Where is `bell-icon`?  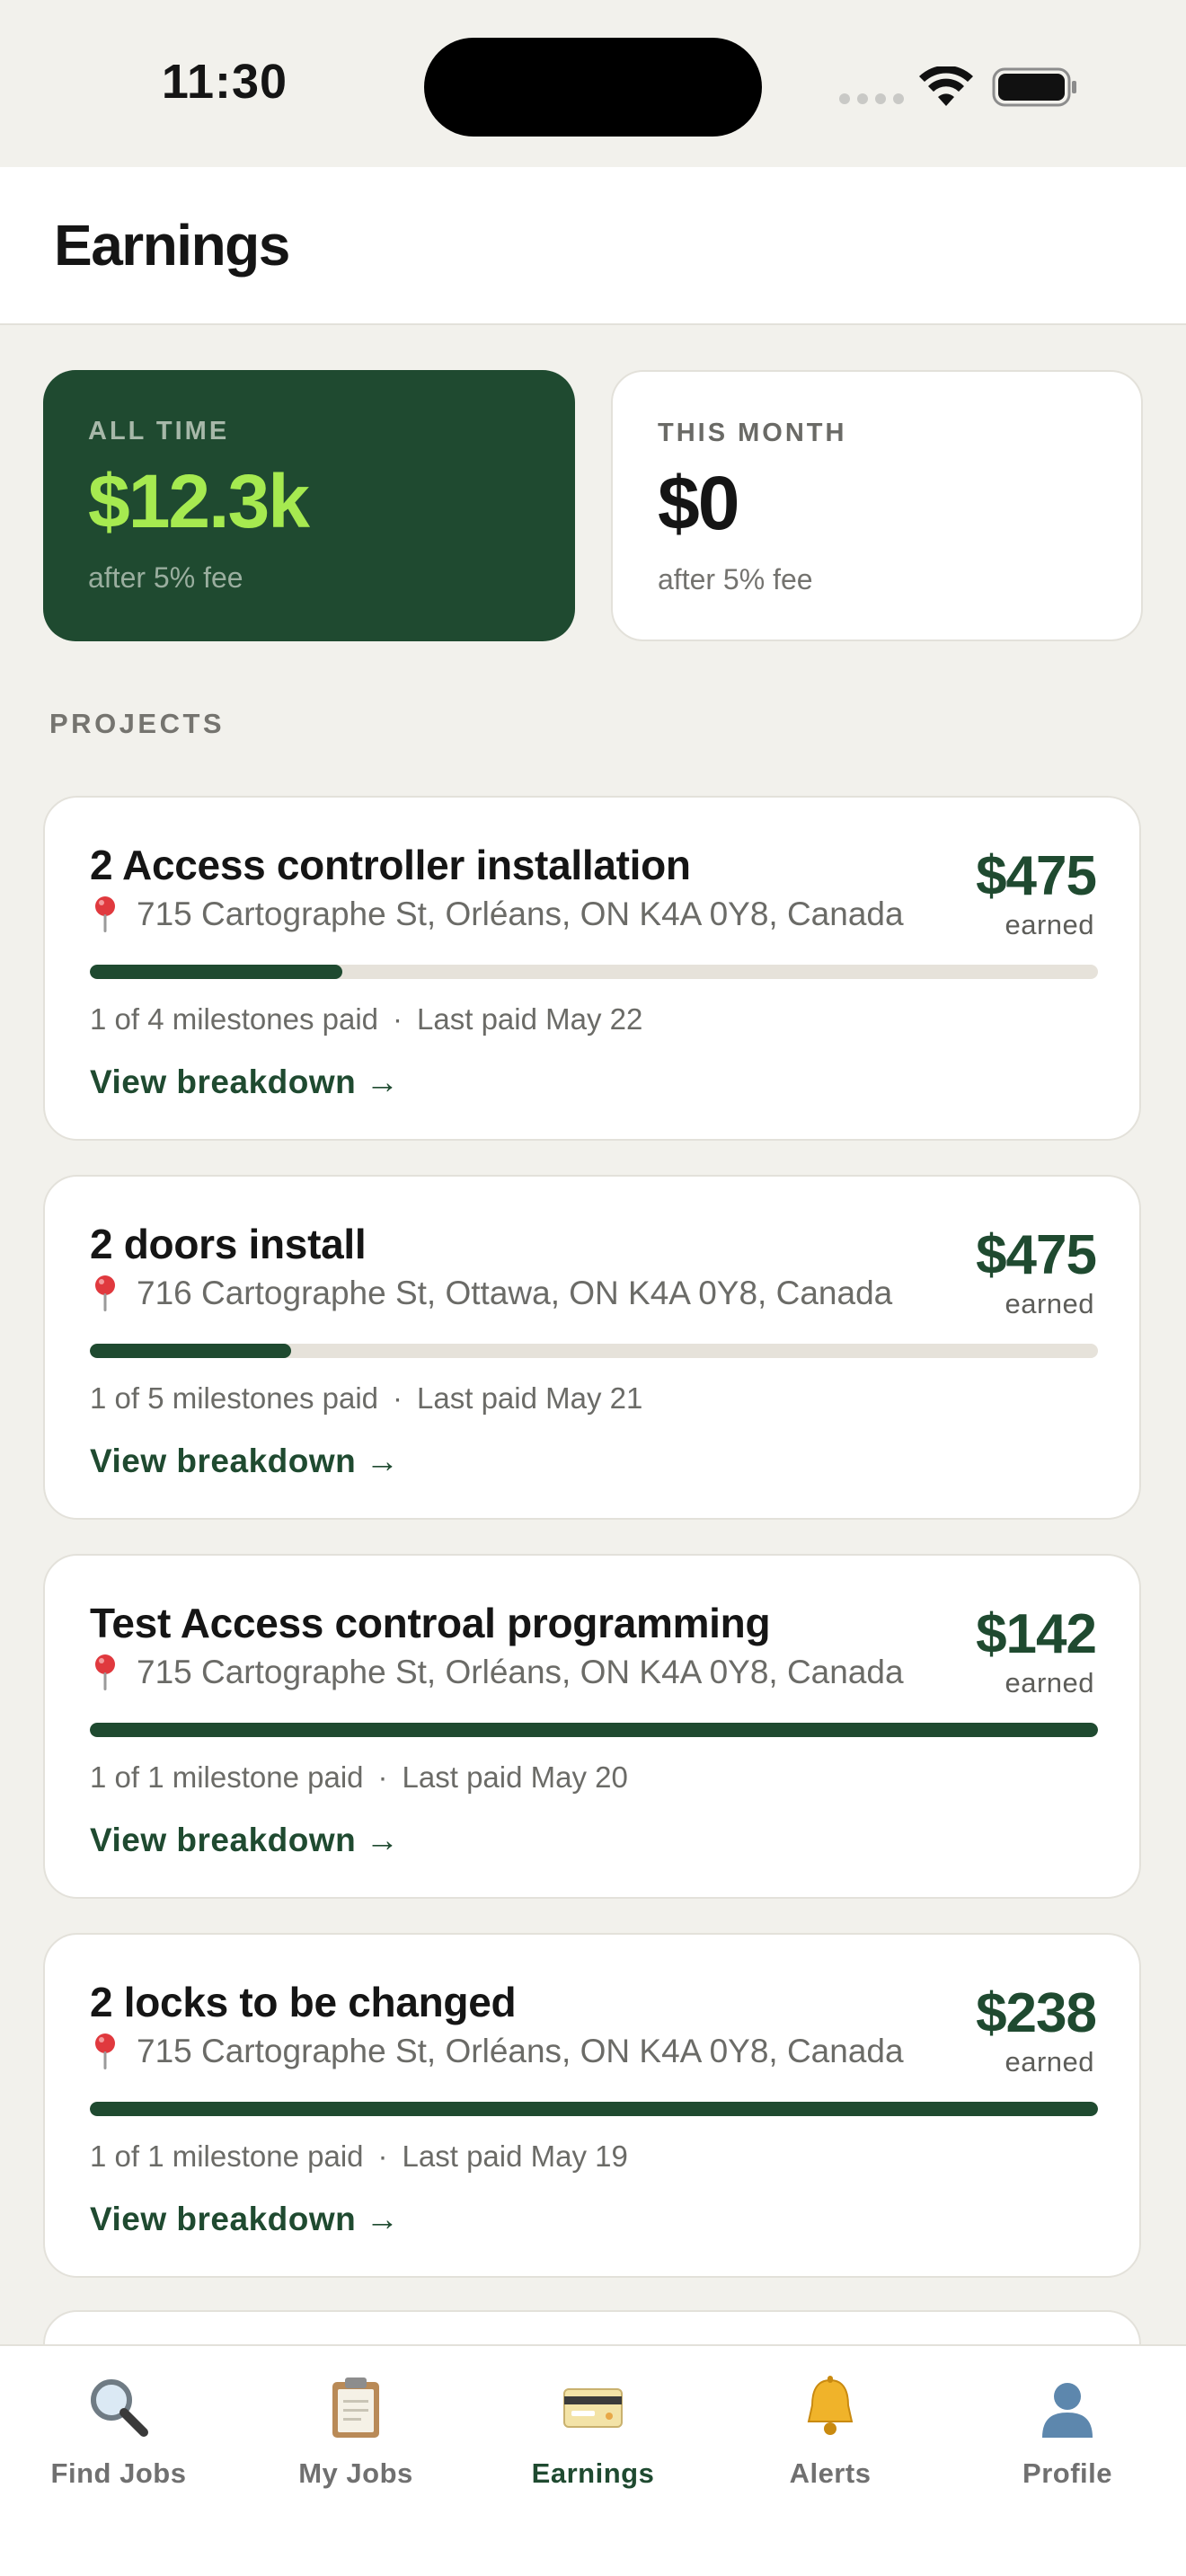 bell-icon is located at coordinates (830, 2405).